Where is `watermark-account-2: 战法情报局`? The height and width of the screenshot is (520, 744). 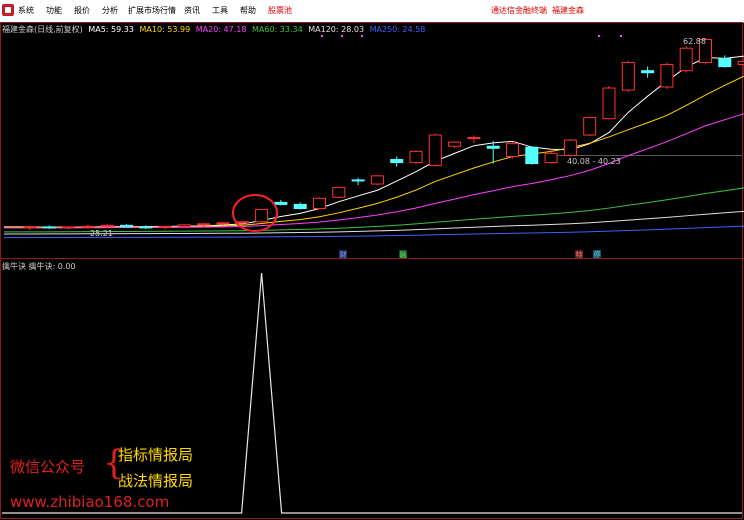 watermark-account-2: 战法情报局 is located at coordinates (156, 481).